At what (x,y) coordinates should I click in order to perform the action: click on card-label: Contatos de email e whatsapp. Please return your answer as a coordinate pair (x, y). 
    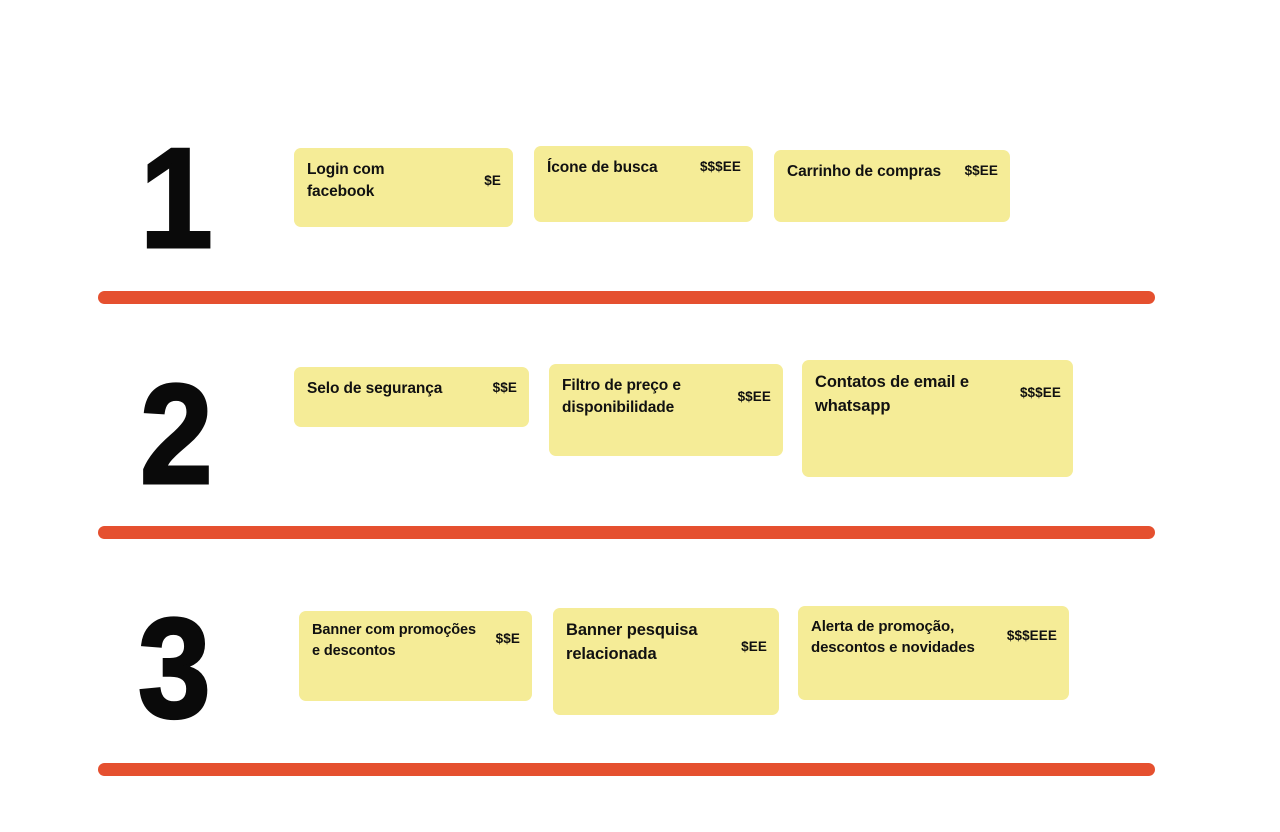
    Looking at the image, I should click on (892, 394).